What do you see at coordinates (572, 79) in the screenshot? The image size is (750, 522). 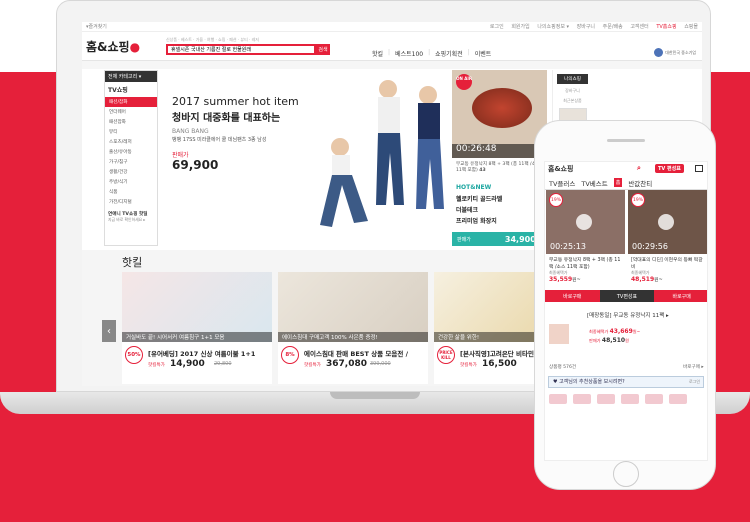 I see `myshopping-box: 나의쇼핑` at bounding box center [572, 79].